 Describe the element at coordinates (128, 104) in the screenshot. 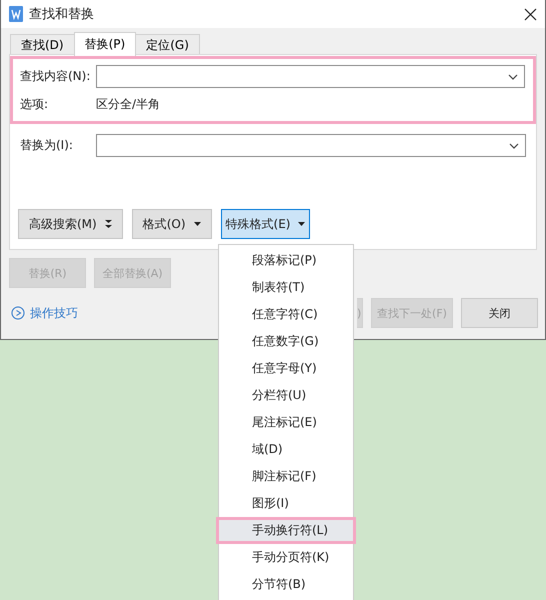

I see `options-value: 区分全/半角` at that location.